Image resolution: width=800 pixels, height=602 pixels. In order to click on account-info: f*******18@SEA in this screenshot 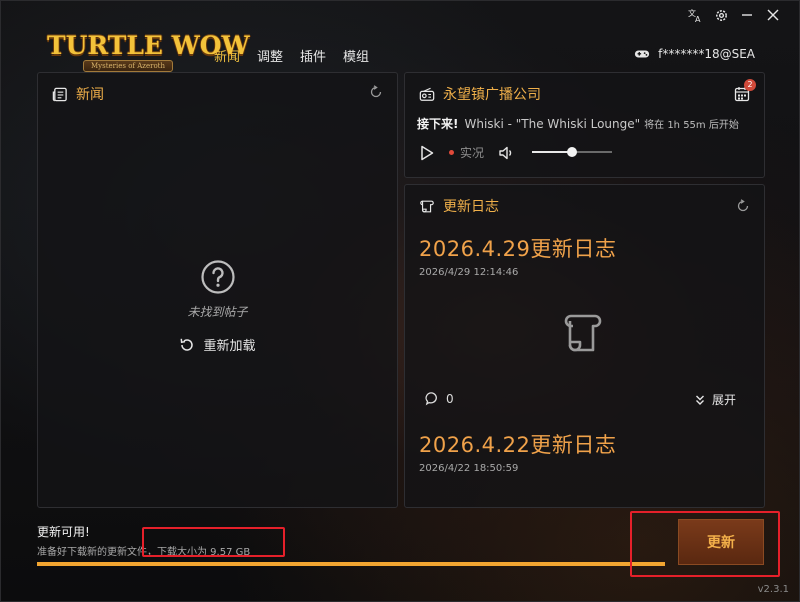, I will do `click(694, 54)`.